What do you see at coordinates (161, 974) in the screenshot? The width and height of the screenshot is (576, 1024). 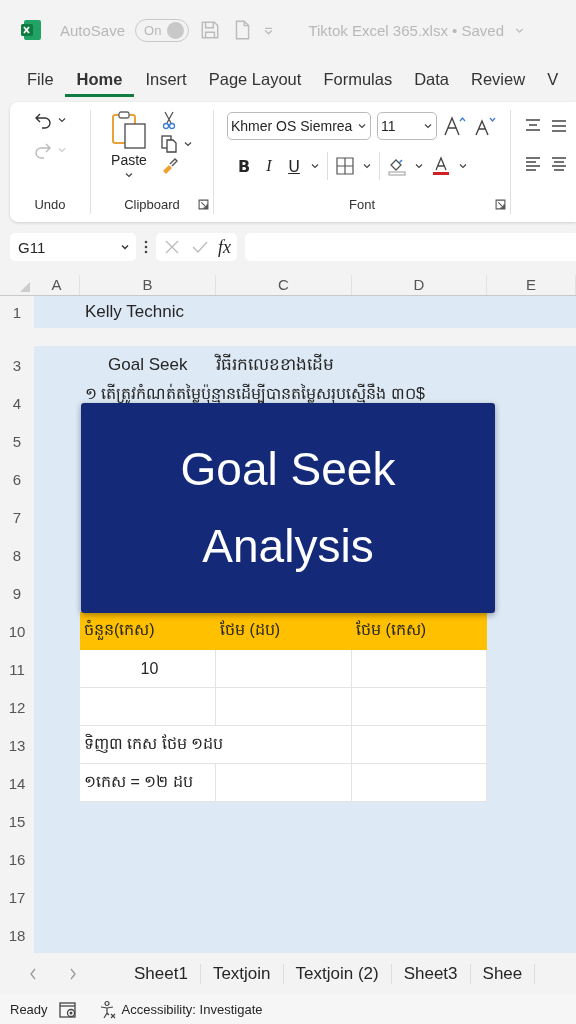 I see `sheet-tab: Sheet1` at bounding box center [161, 974].